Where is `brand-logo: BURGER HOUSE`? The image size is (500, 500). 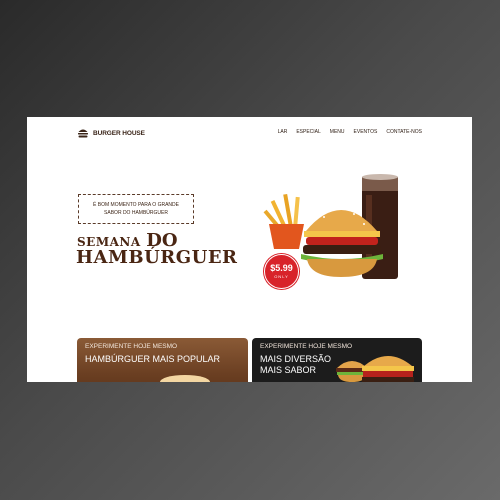 brand-logo: BURGER HOUSE is located at coordinates (111, 133).